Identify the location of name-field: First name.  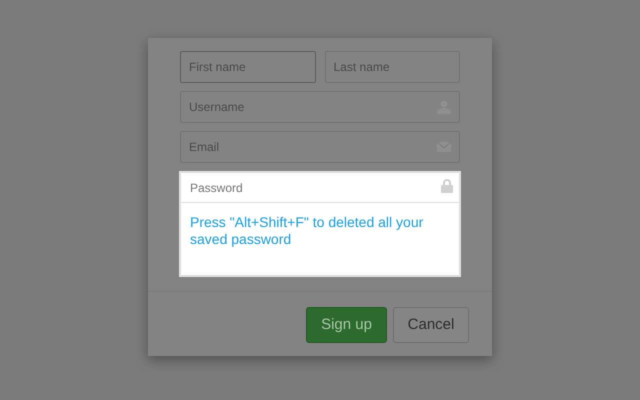
(248, 67).